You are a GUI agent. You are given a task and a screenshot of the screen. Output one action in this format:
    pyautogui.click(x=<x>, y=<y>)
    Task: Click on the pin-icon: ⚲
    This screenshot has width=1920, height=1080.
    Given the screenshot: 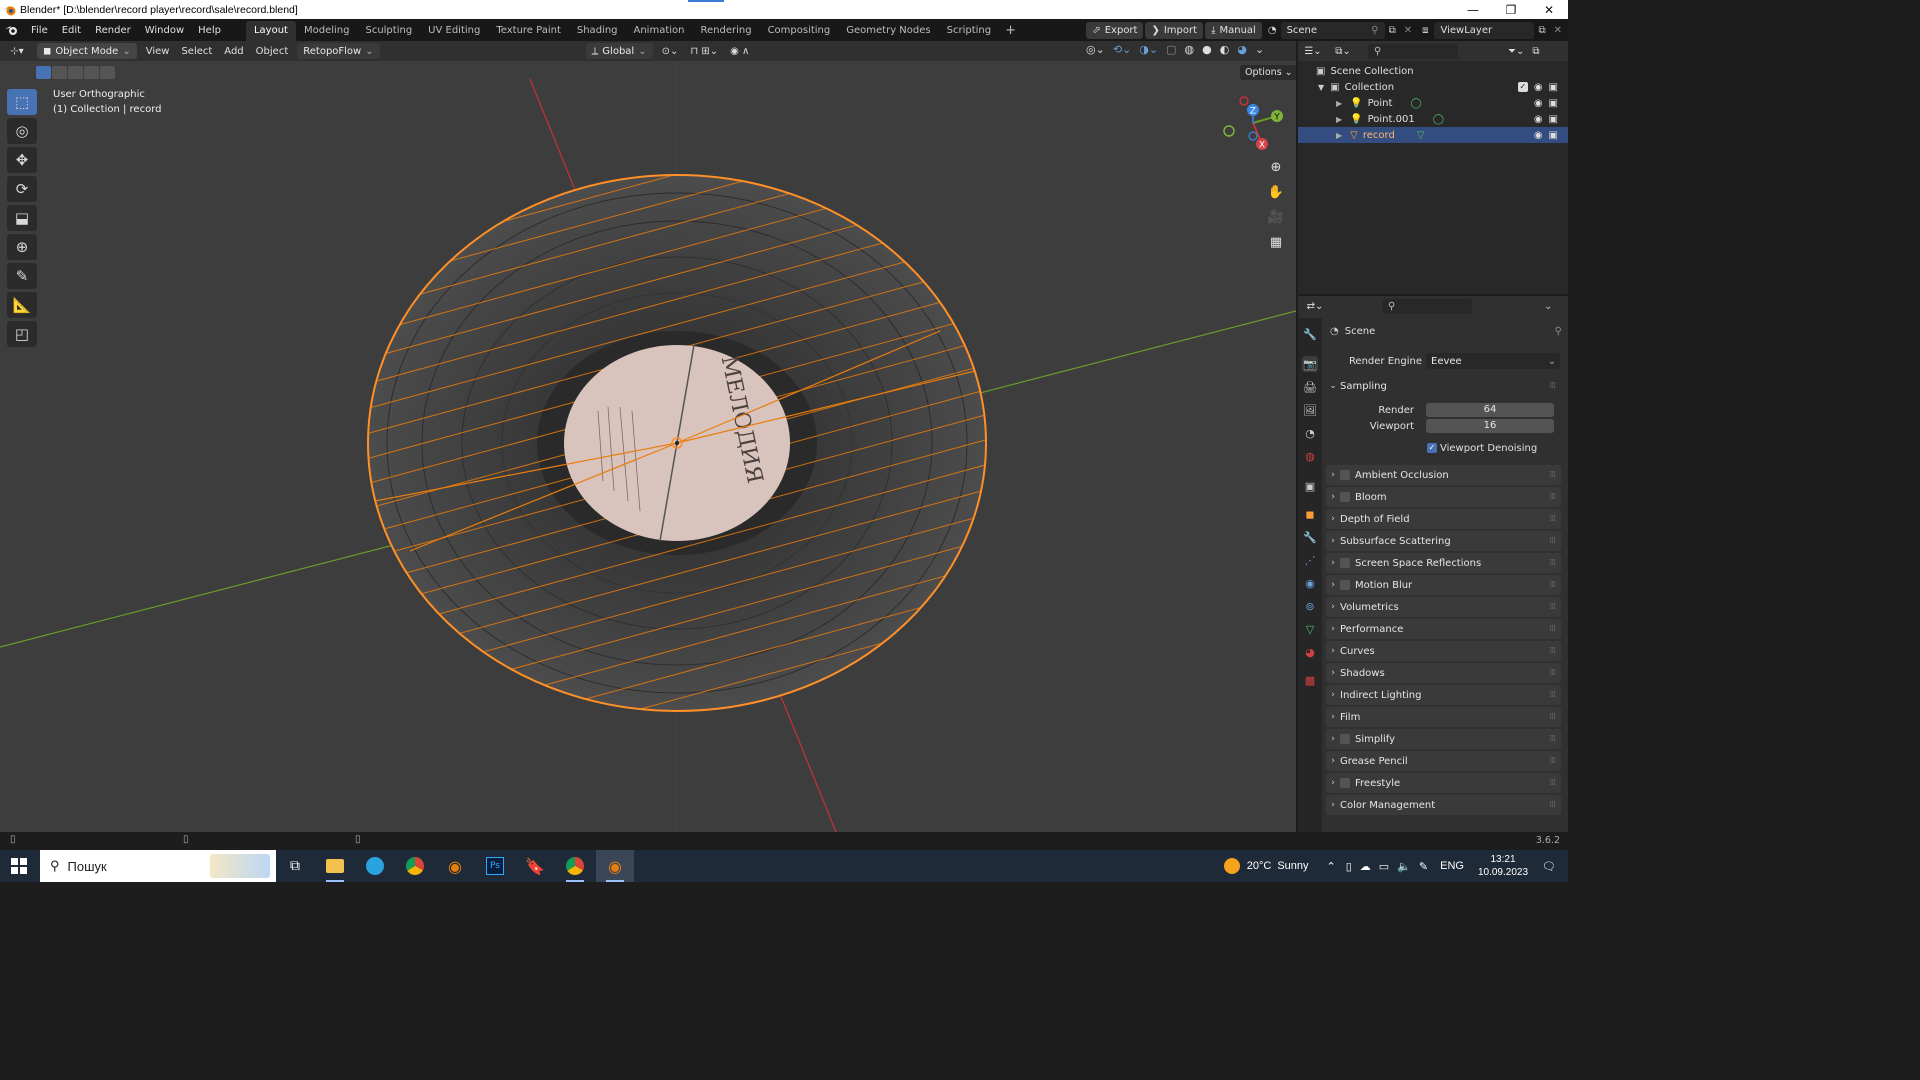 What is the action you would take?
    pyautogui.click(x=1558, y=331)
    